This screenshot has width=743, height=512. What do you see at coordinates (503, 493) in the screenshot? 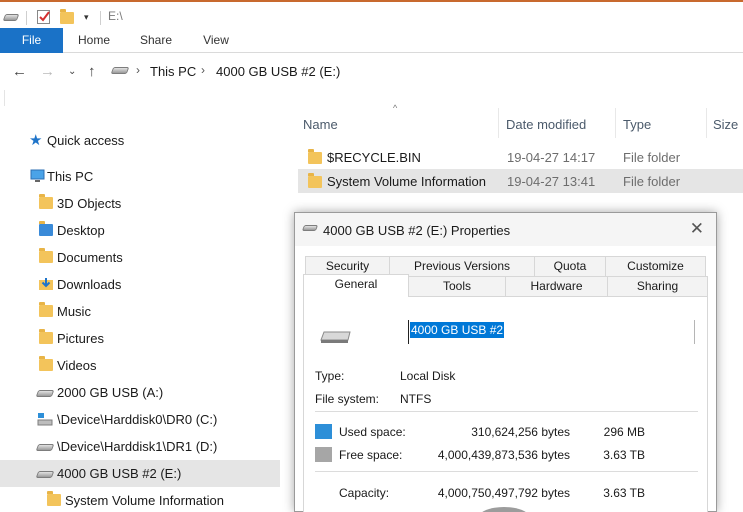
I see `capacity-bytes: 4,000,750,497,792 bytes` at bounding box center [503, 493].